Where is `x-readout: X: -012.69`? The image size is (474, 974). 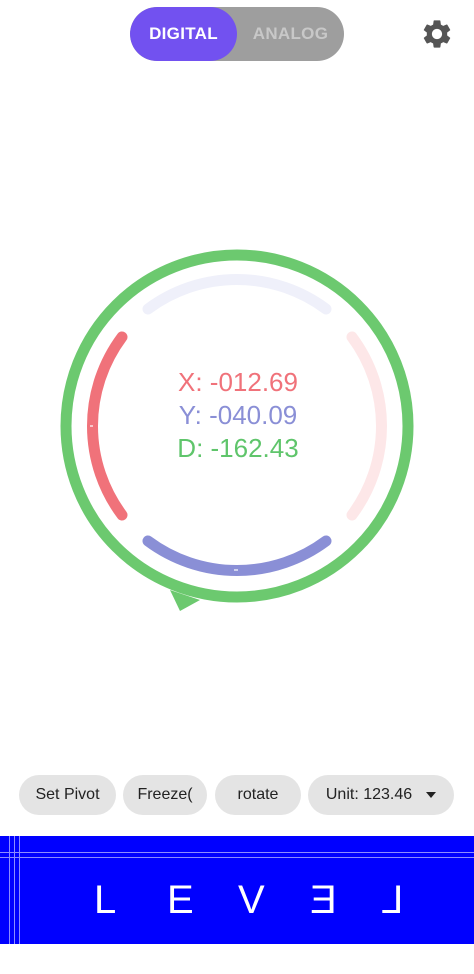
x-readout: X: -012.69 is located at coordinates (238, 382).